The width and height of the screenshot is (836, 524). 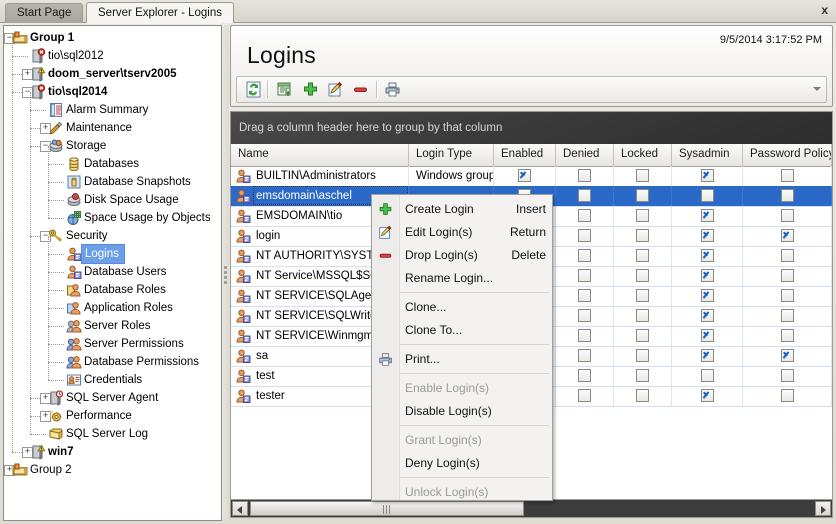 What do you see at coordinates (707, 155) in the screenshot?
I see `grid-column-header-sysadmin: Sysadmin` at bounding box center [707, 155].